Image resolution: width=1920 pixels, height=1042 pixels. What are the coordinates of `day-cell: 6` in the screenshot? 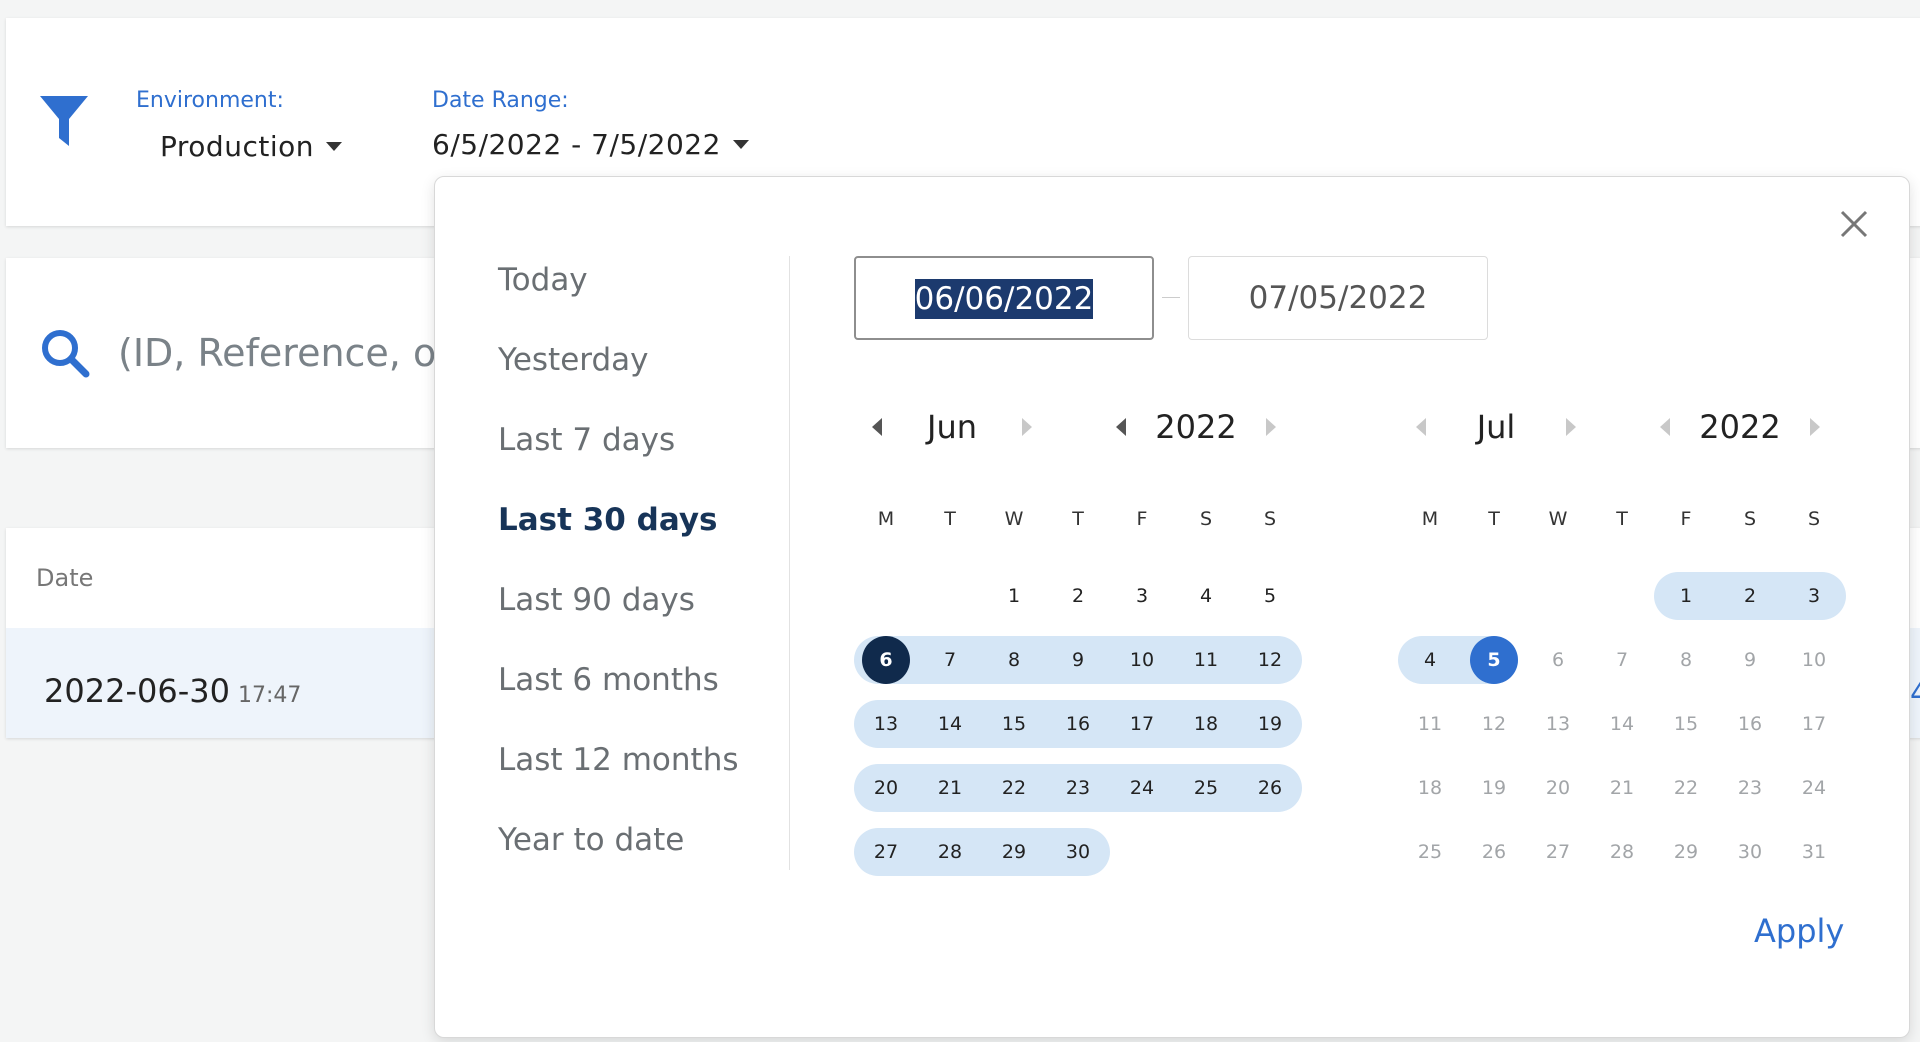 It's located at (1558, 660).